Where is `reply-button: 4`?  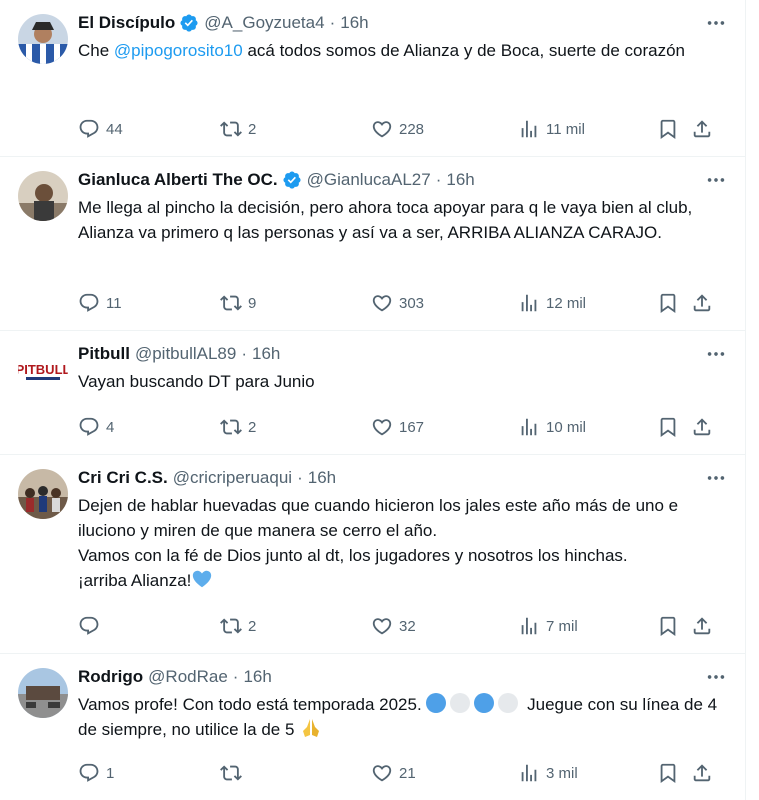 reply-button: 4 is located at coordinates (96, 427).